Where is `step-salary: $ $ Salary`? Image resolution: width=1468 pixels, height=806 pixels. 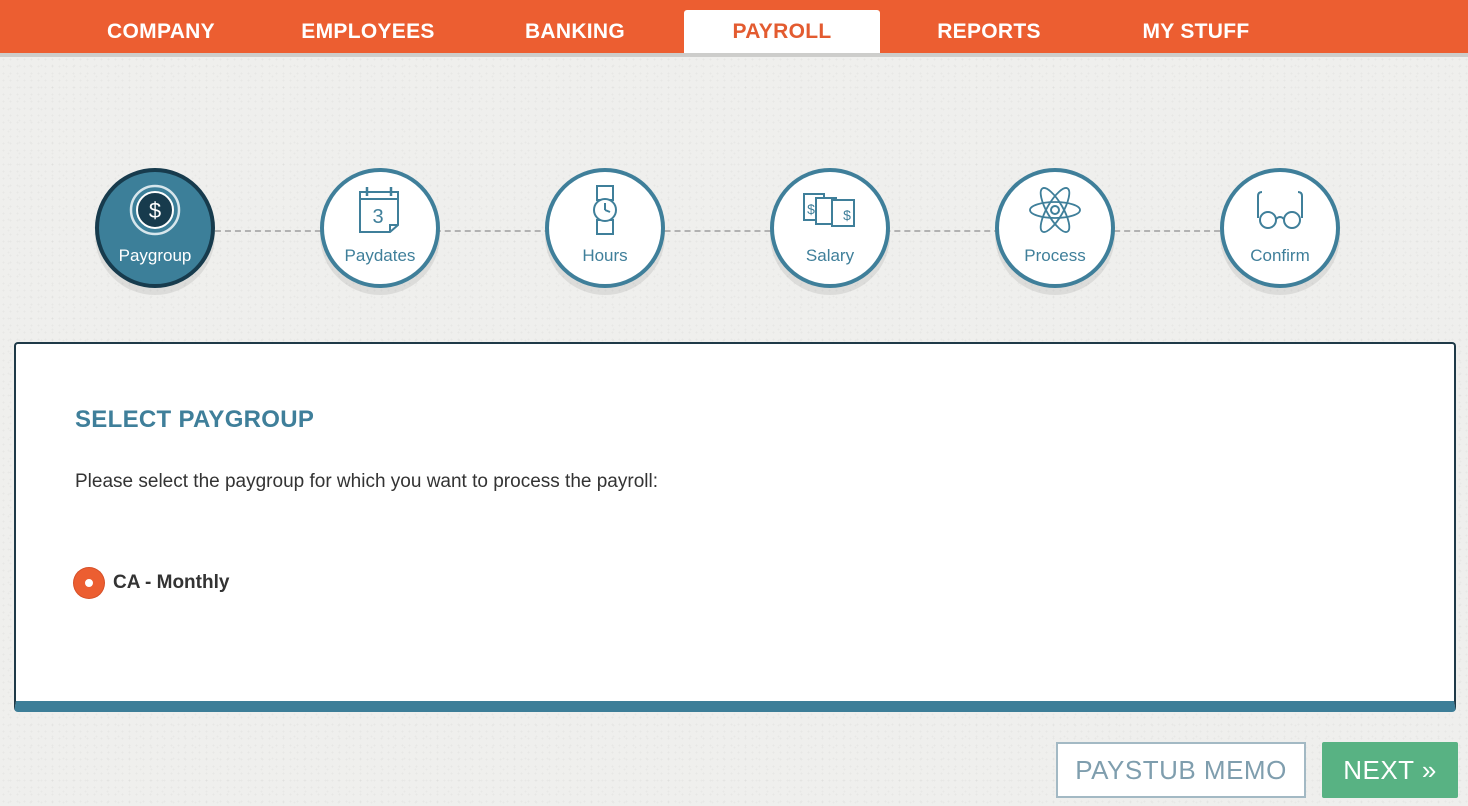 step-salary: $ $ Salary is located at coordinates (830, 228).